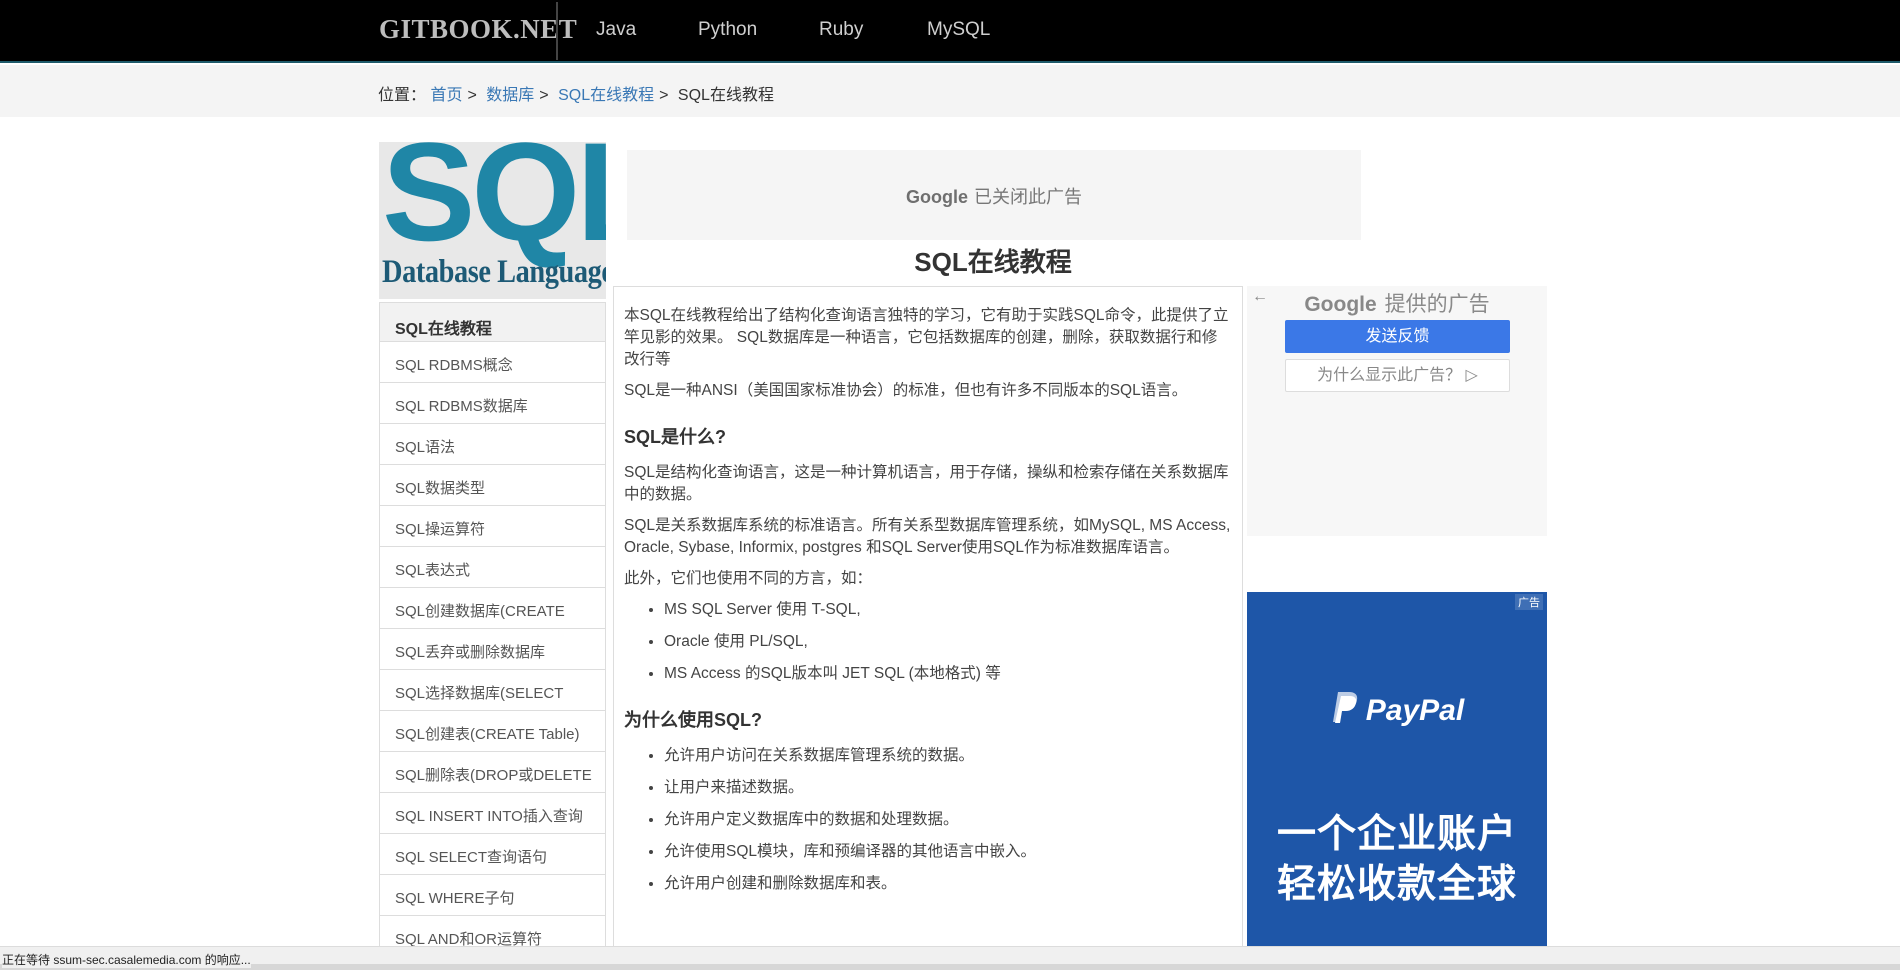 Image resolution: width=1900 pixels, height=970 pixels. Describe the element at coordinates (492, 772) in the screenshot. I see `sidebar-item: SQL删除表(DROP或DELETE` at that location.